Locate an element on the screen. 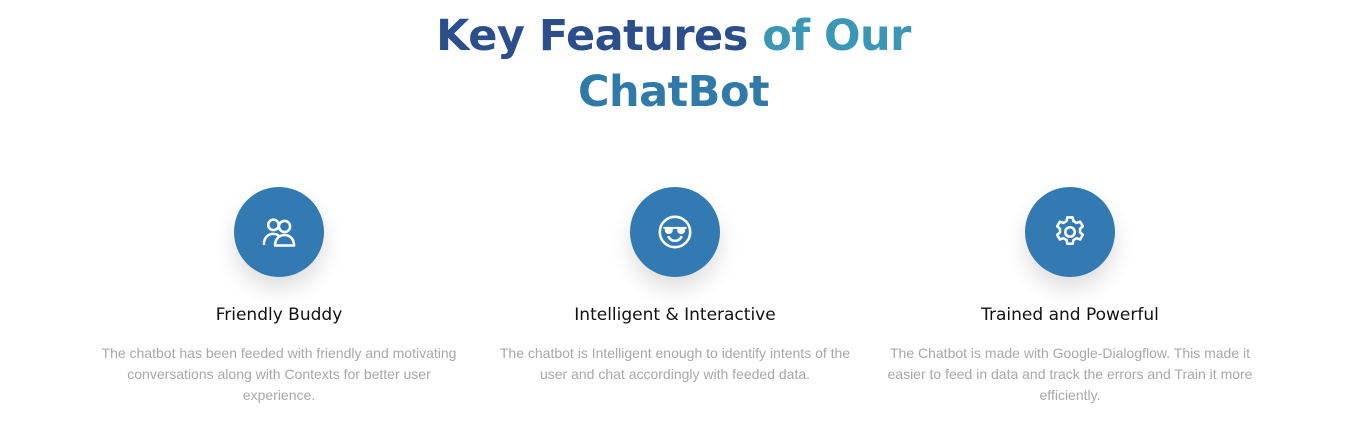 Image resolution: width=1347 pixels, height=437 pixels. gear-icon is located at coordinates (1070, 230).